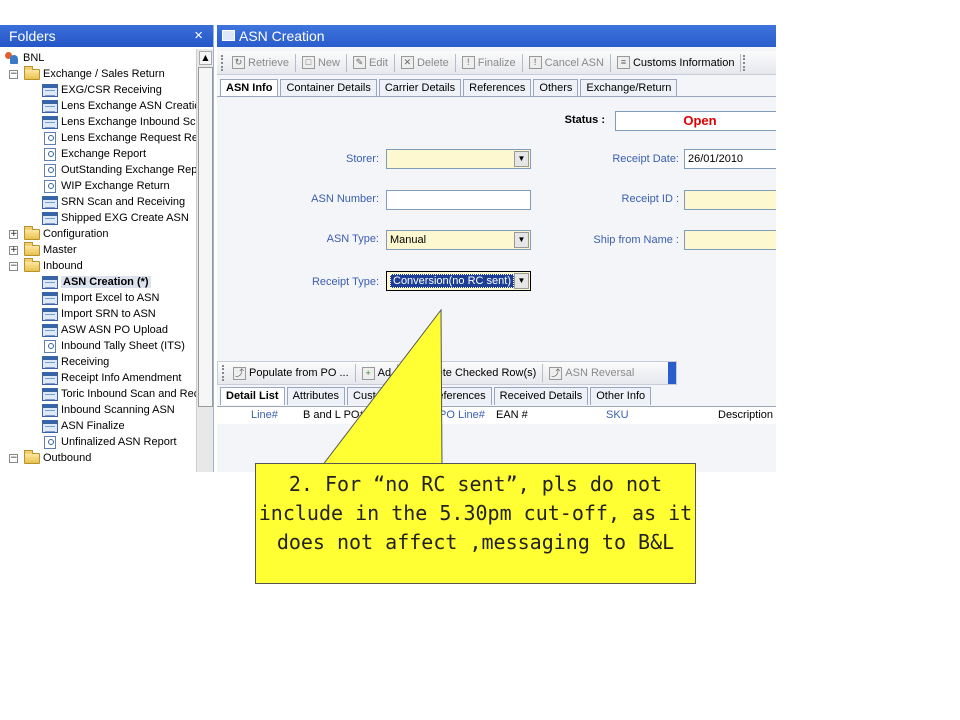  I want to click on callout-pointer, so click(381, 387).